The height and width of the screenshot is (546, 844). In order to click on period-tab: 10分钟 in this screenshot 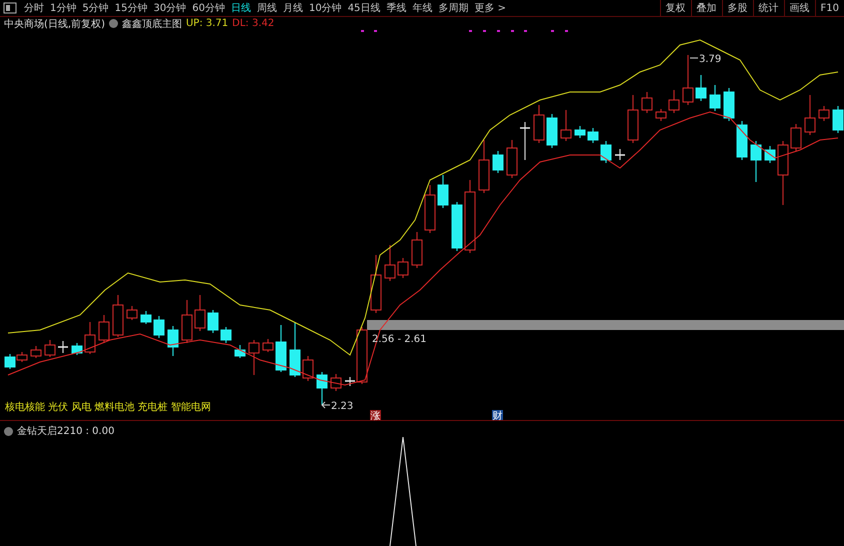, I will do `click(325, 8)`.